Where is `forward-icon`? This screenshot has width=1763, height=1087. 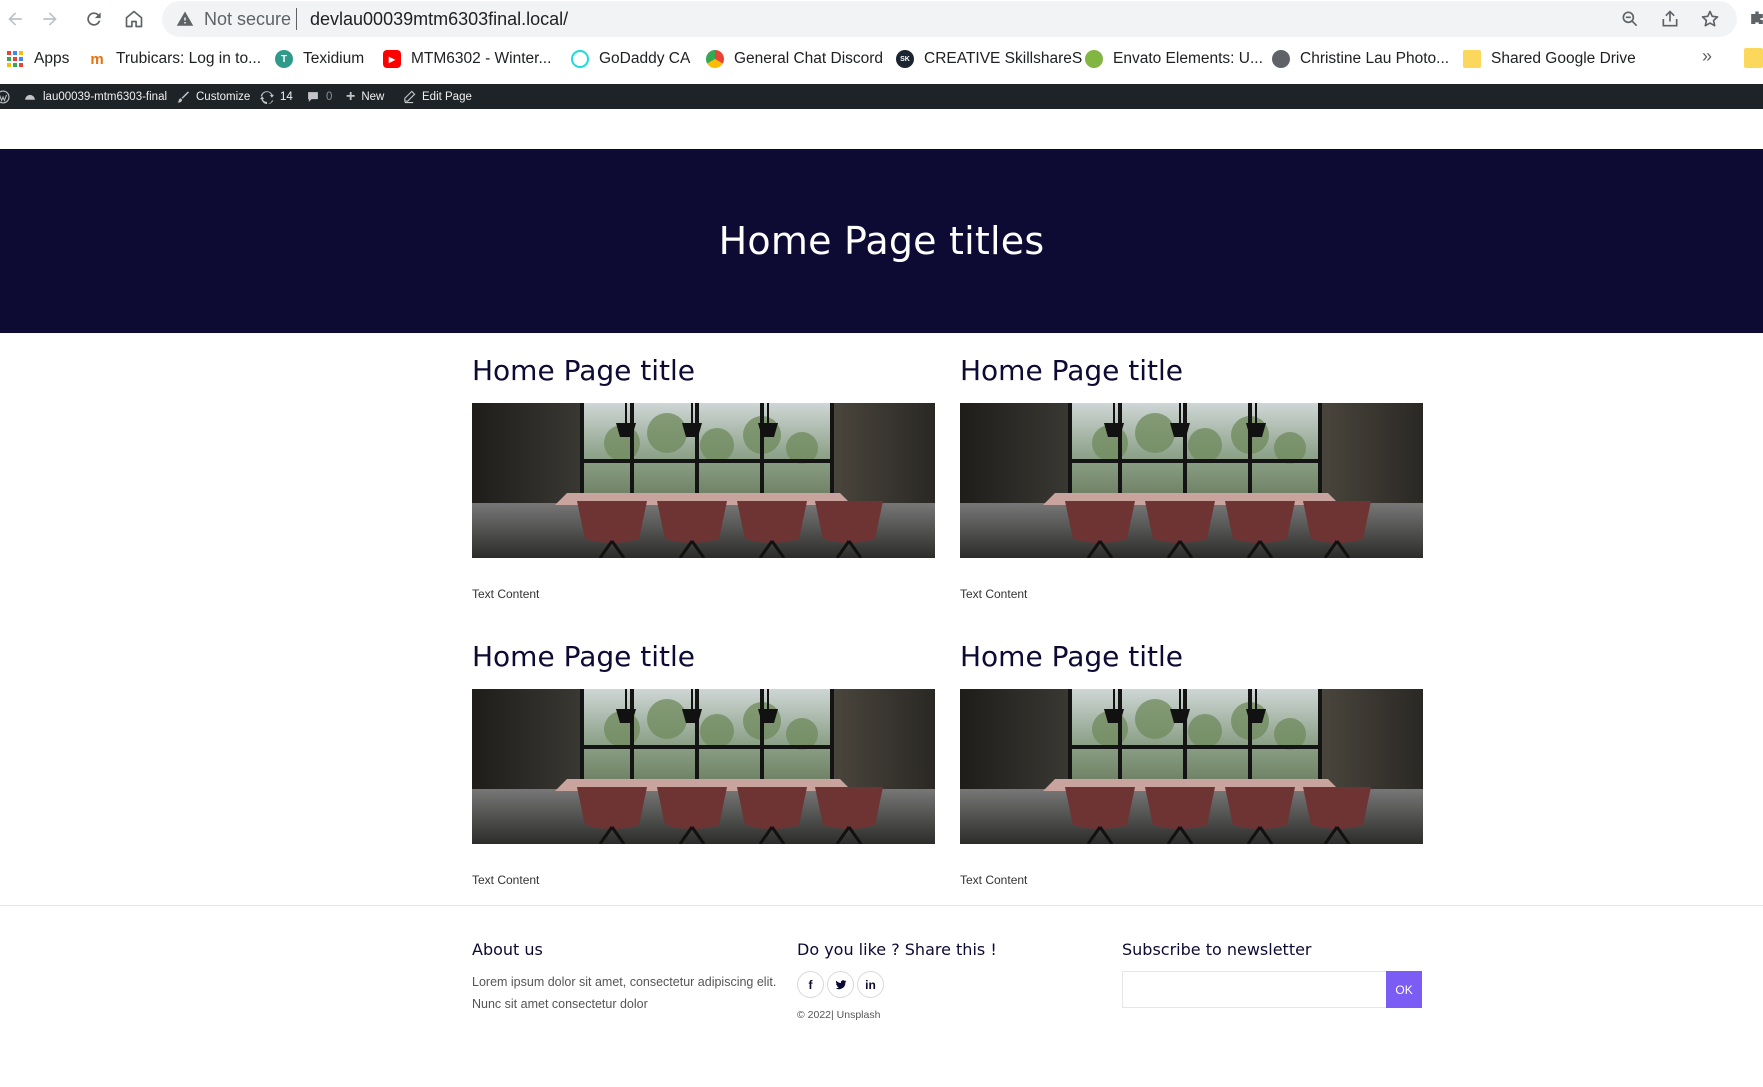
forward-icon is located at coordinates (50, 19).